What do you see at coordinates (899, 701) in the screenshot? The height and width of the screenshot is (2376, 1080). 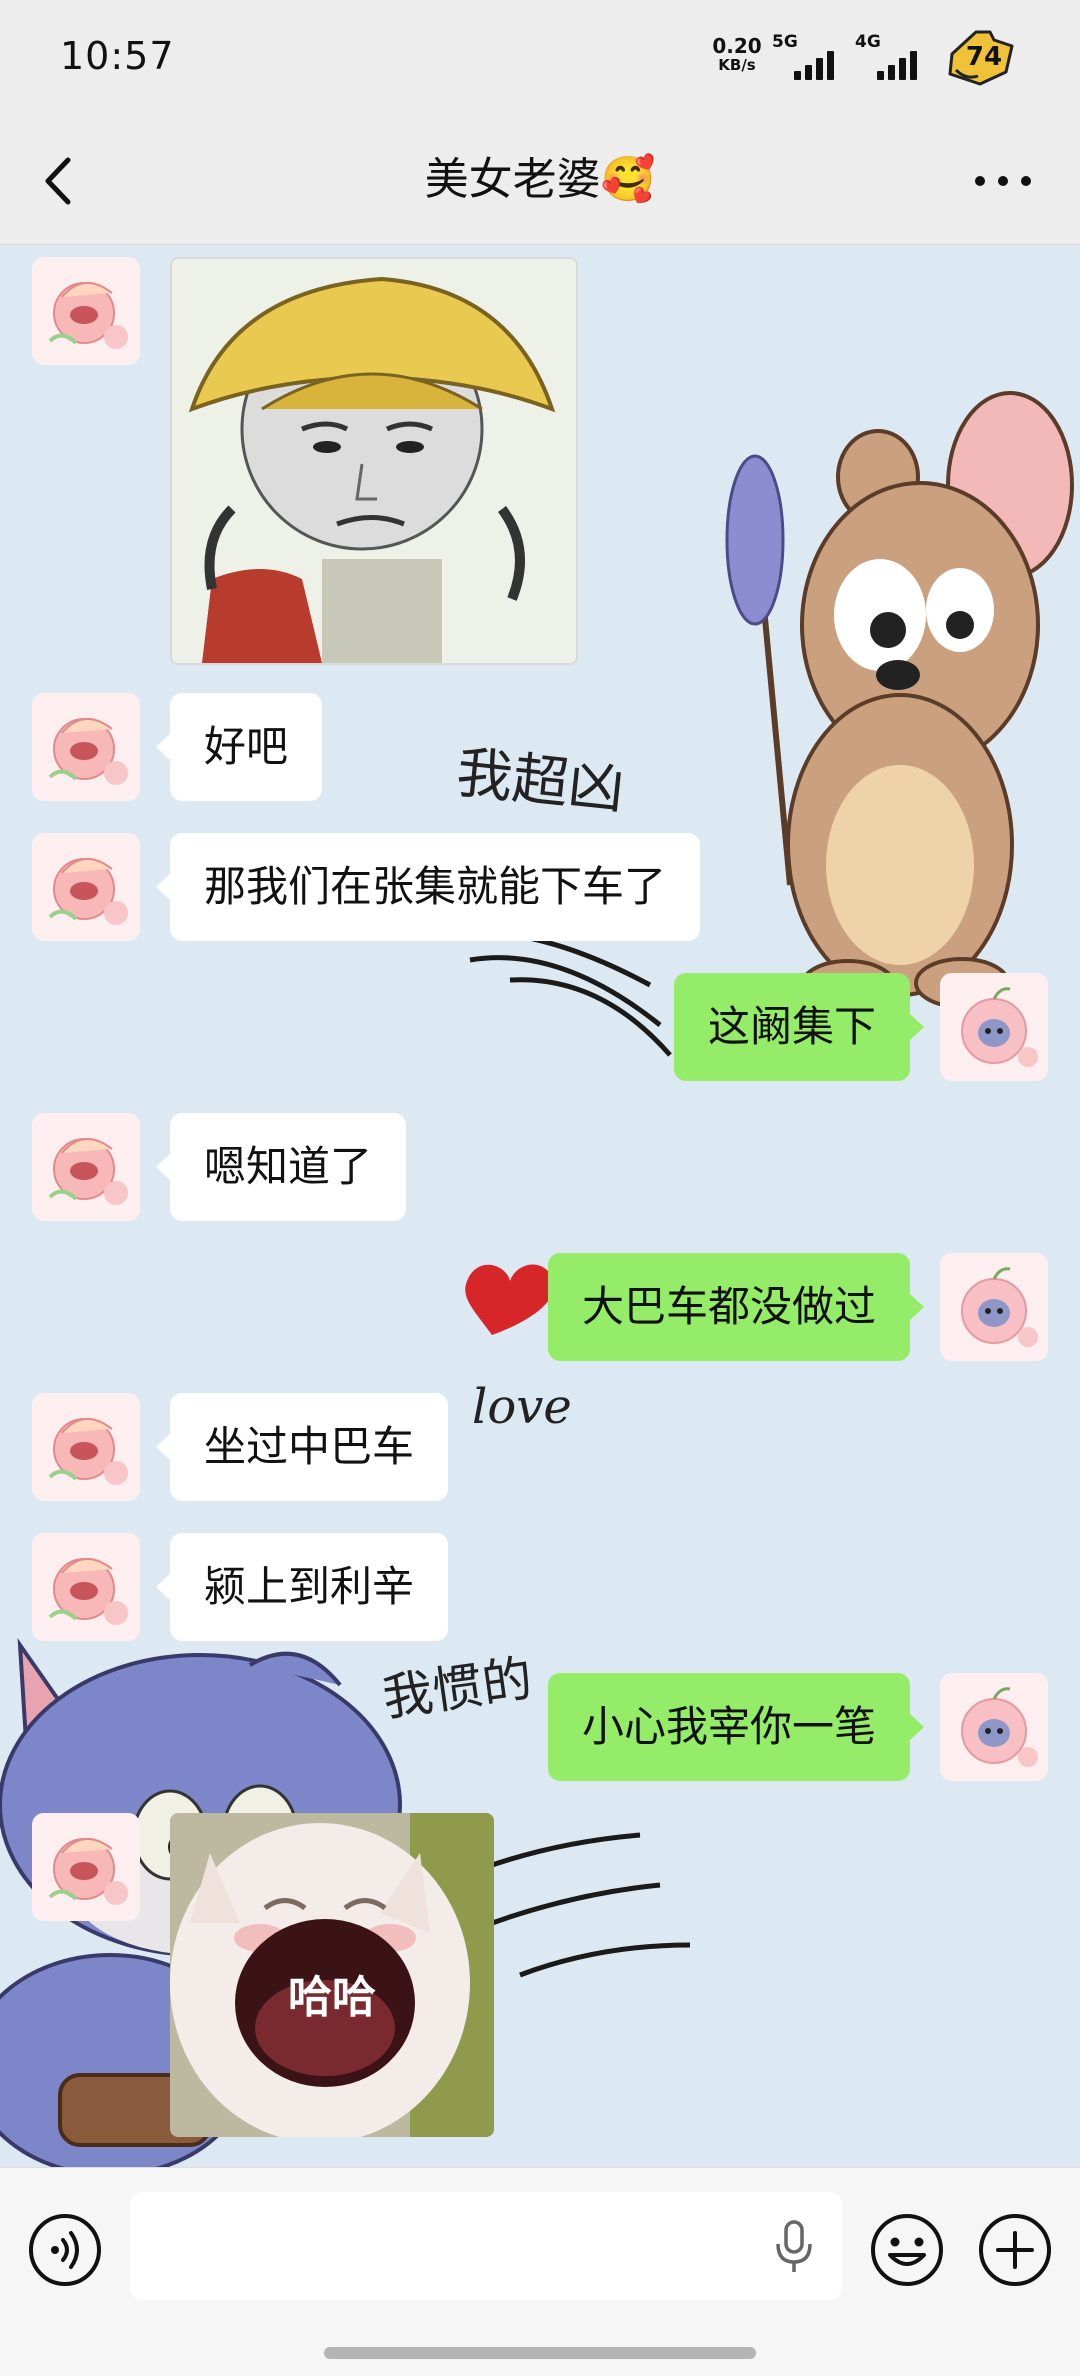 I see `mouse-cartoon-icon` at bounding box center [899, 701].